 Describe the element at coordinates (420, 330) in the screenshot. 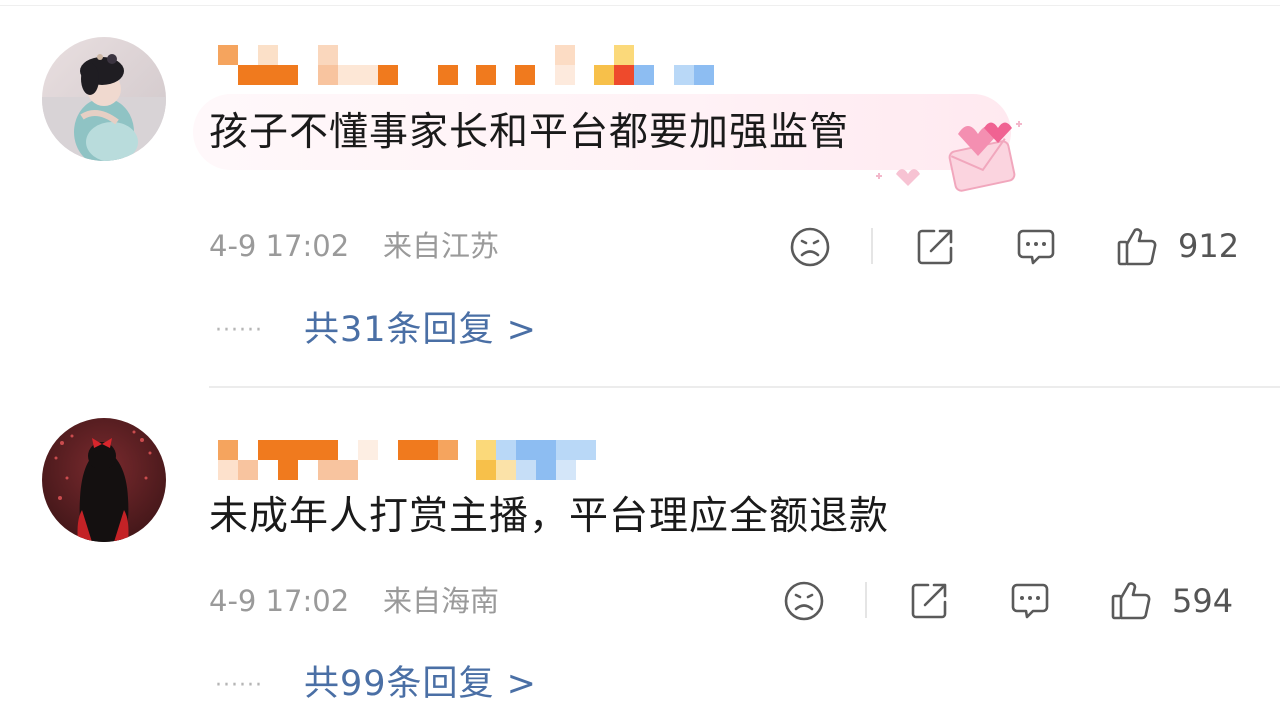

I see `view-replies-link: 共31条回复 >` at that location.